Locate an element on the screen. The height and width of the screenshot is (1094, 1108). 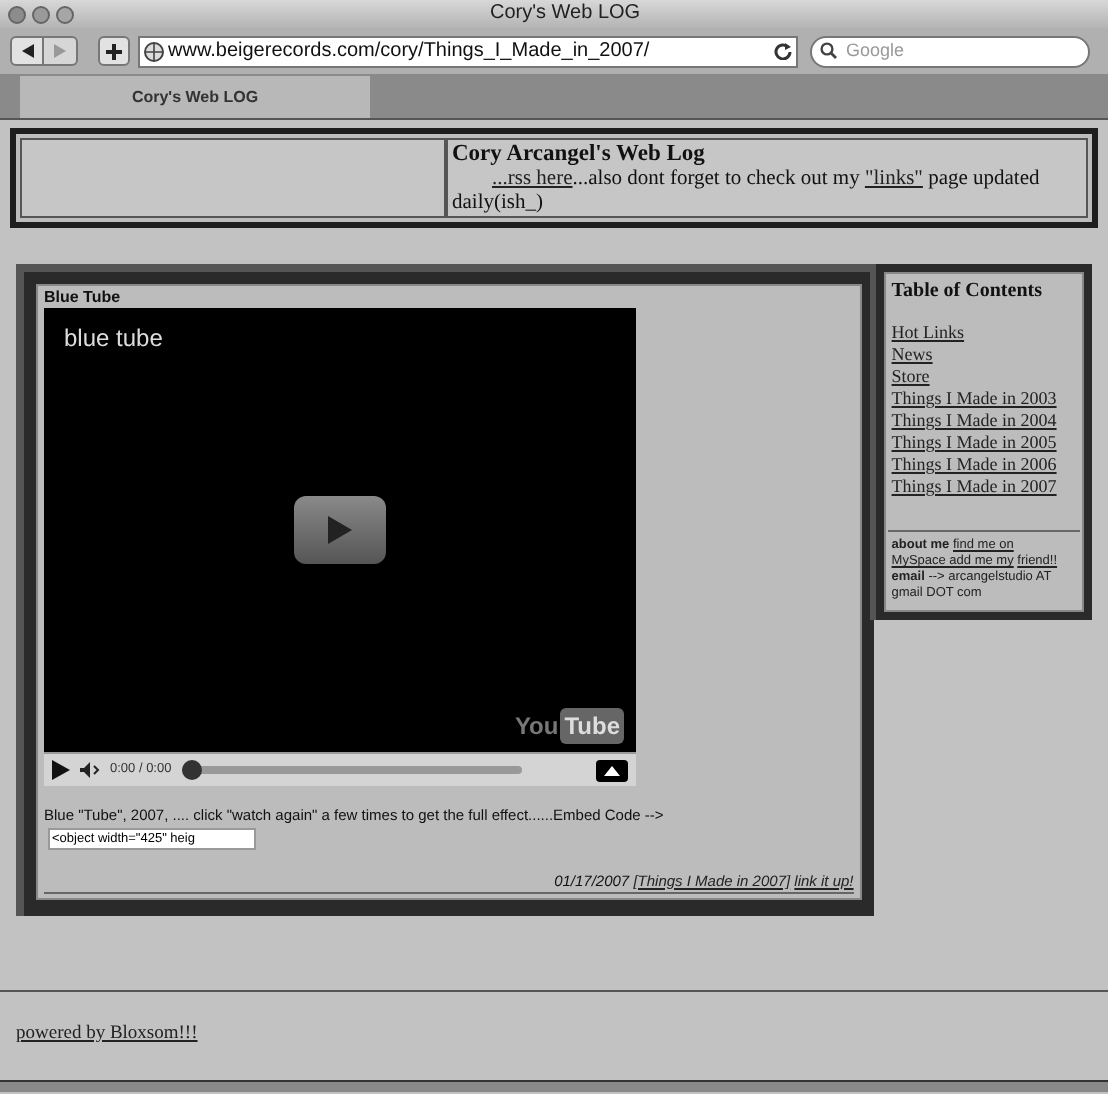
link: "links" is located at coordinates (893, 179).